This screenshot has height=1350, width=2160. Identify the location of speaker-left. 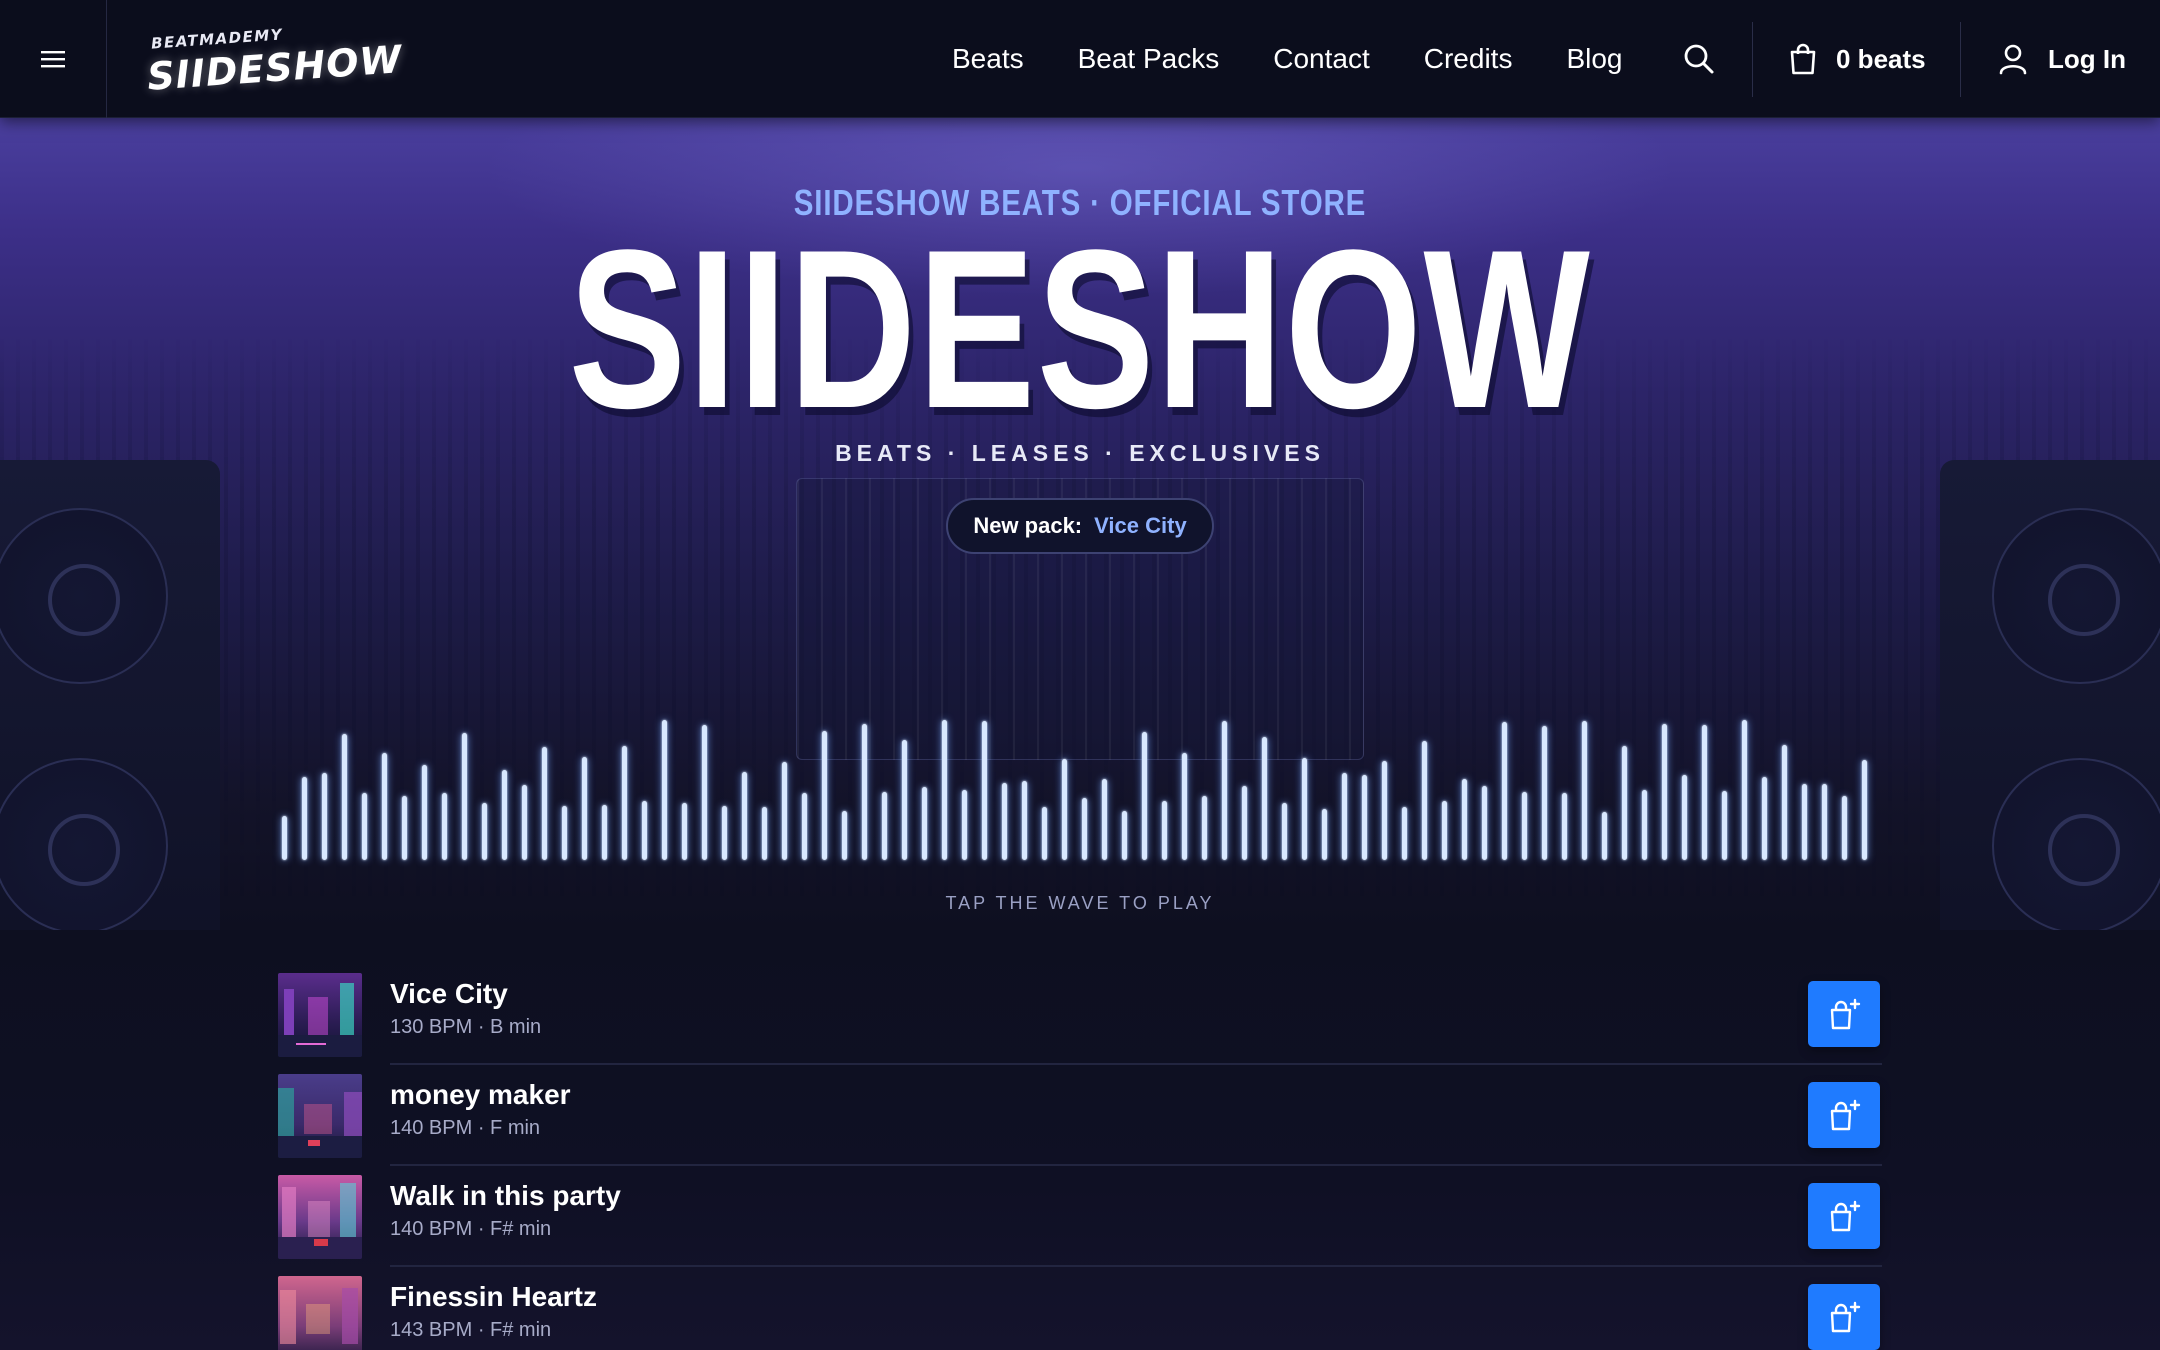
(110, 695).